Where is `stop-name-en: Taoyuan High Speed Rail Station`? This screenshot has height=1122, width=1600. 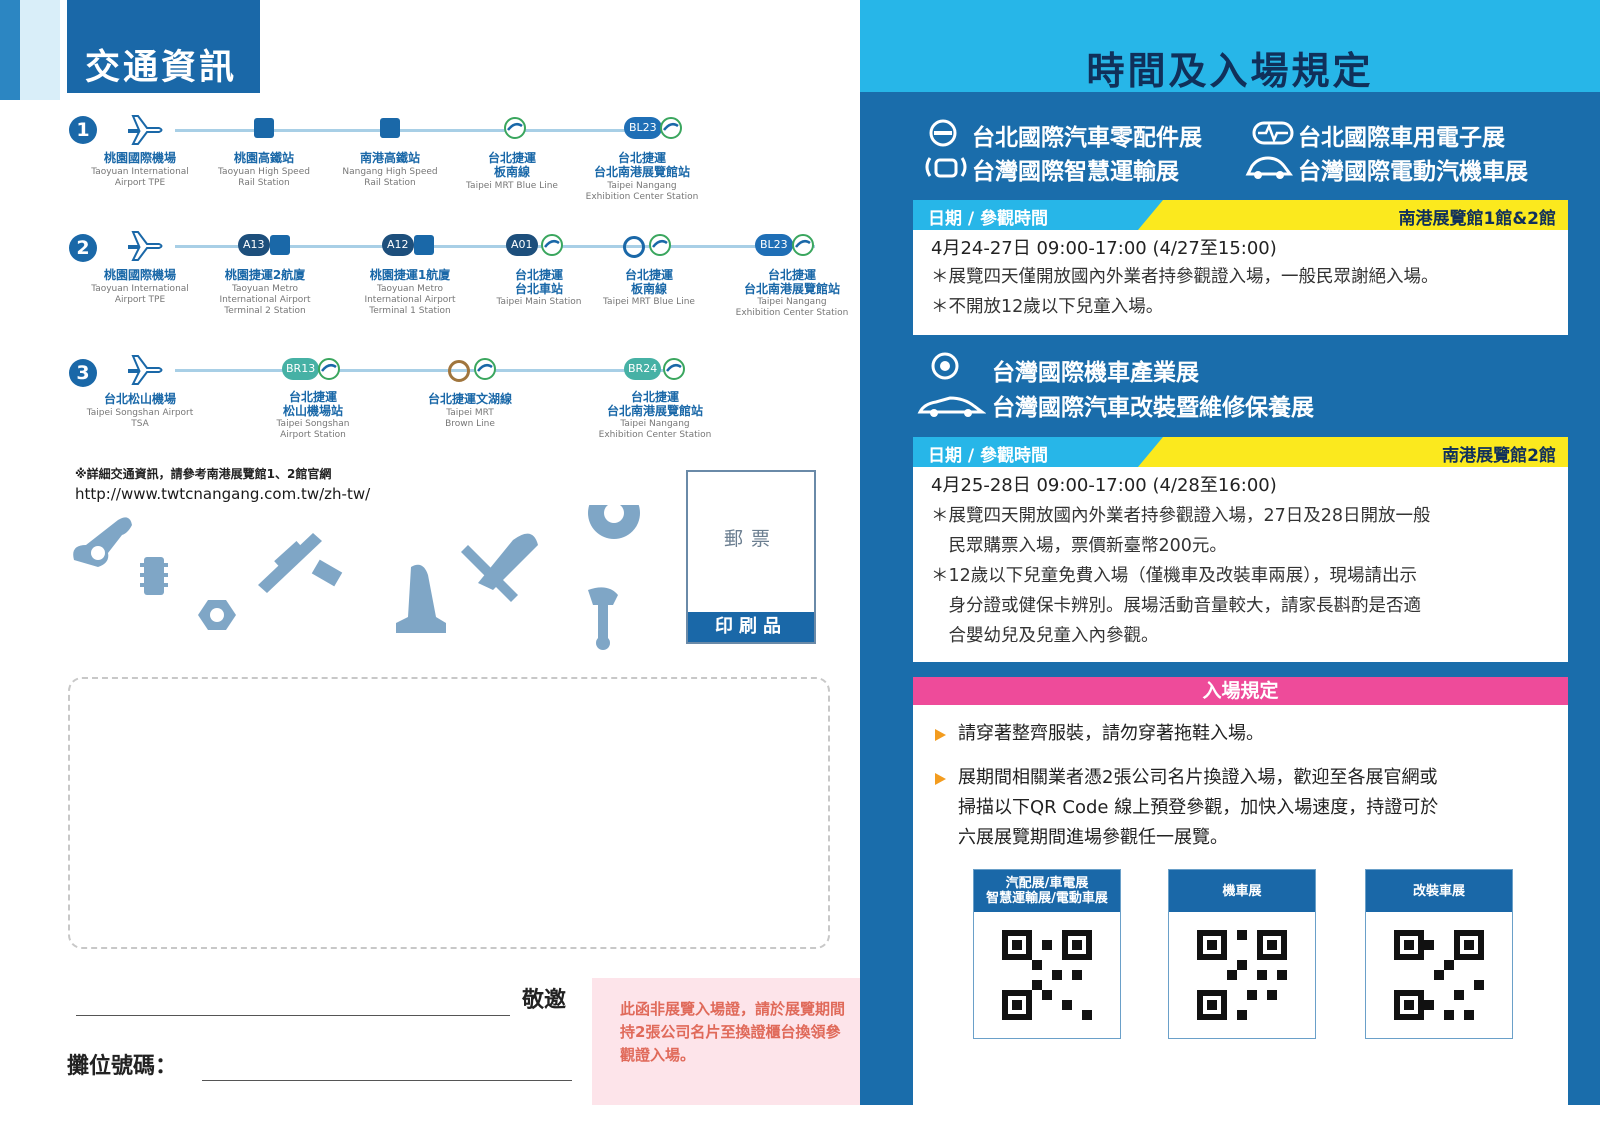 stop-name-en: Taoyuan High Speed Rail Station is located at coordinates (264, 177).